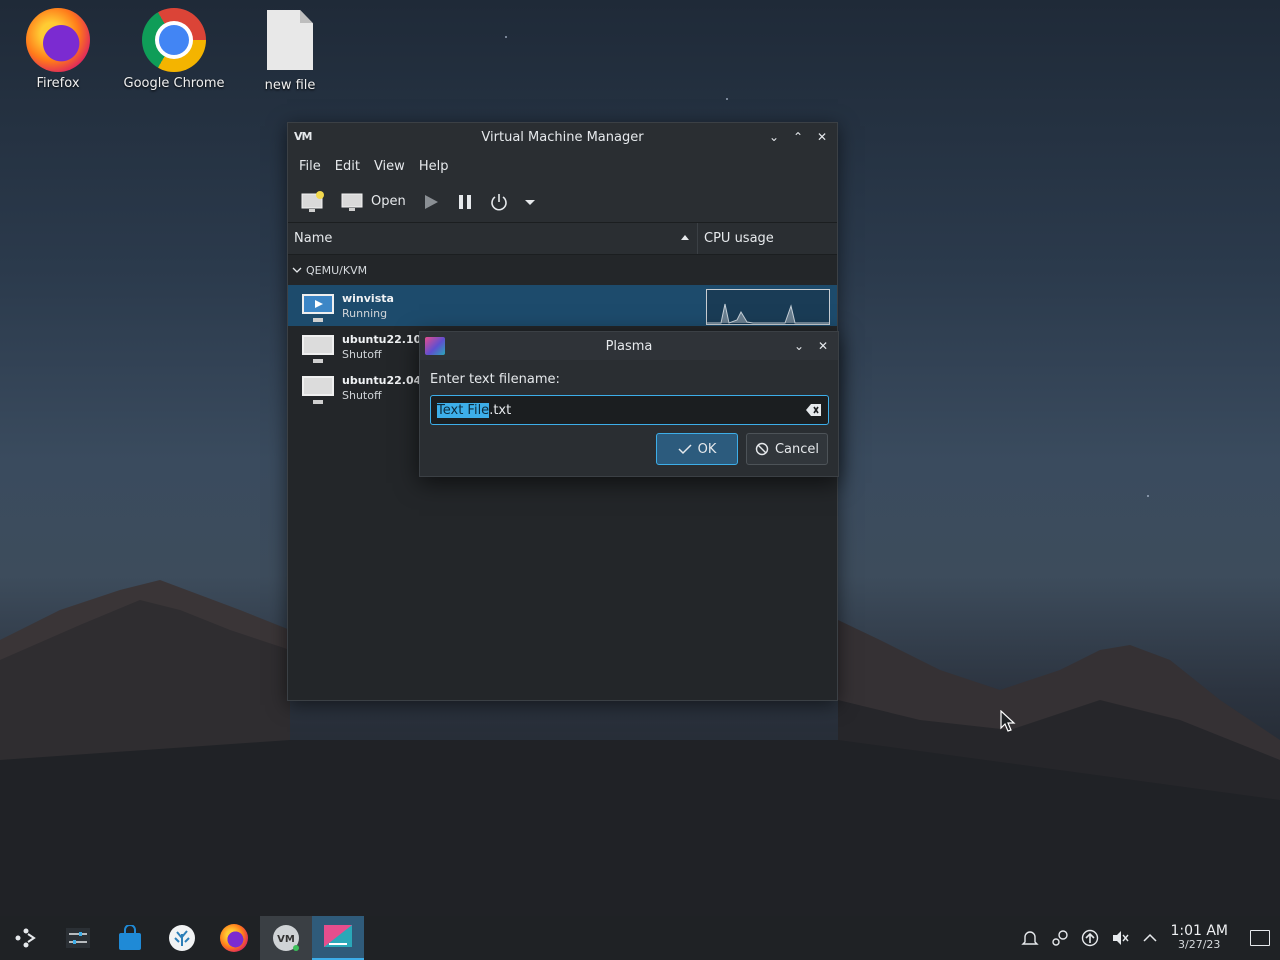  I want to click on menu-help: Help, so click(434, 166).